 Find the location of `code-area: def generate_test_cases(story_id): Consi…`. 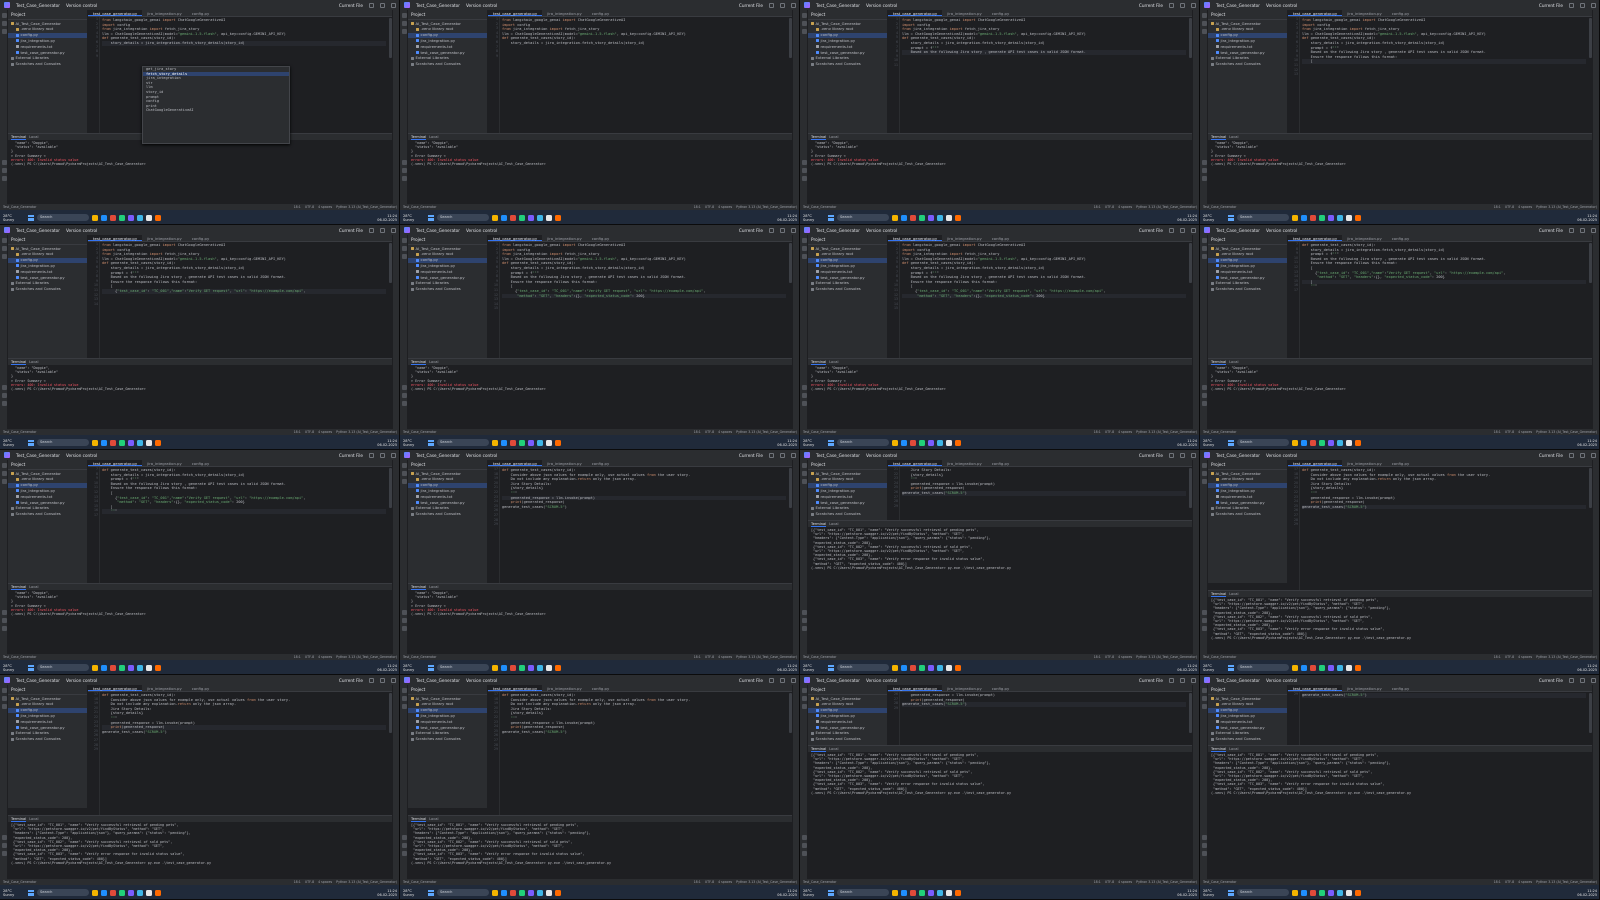

code-area: def generate_test_cases(story_id): Consi… is located at coordinates (644, 754).